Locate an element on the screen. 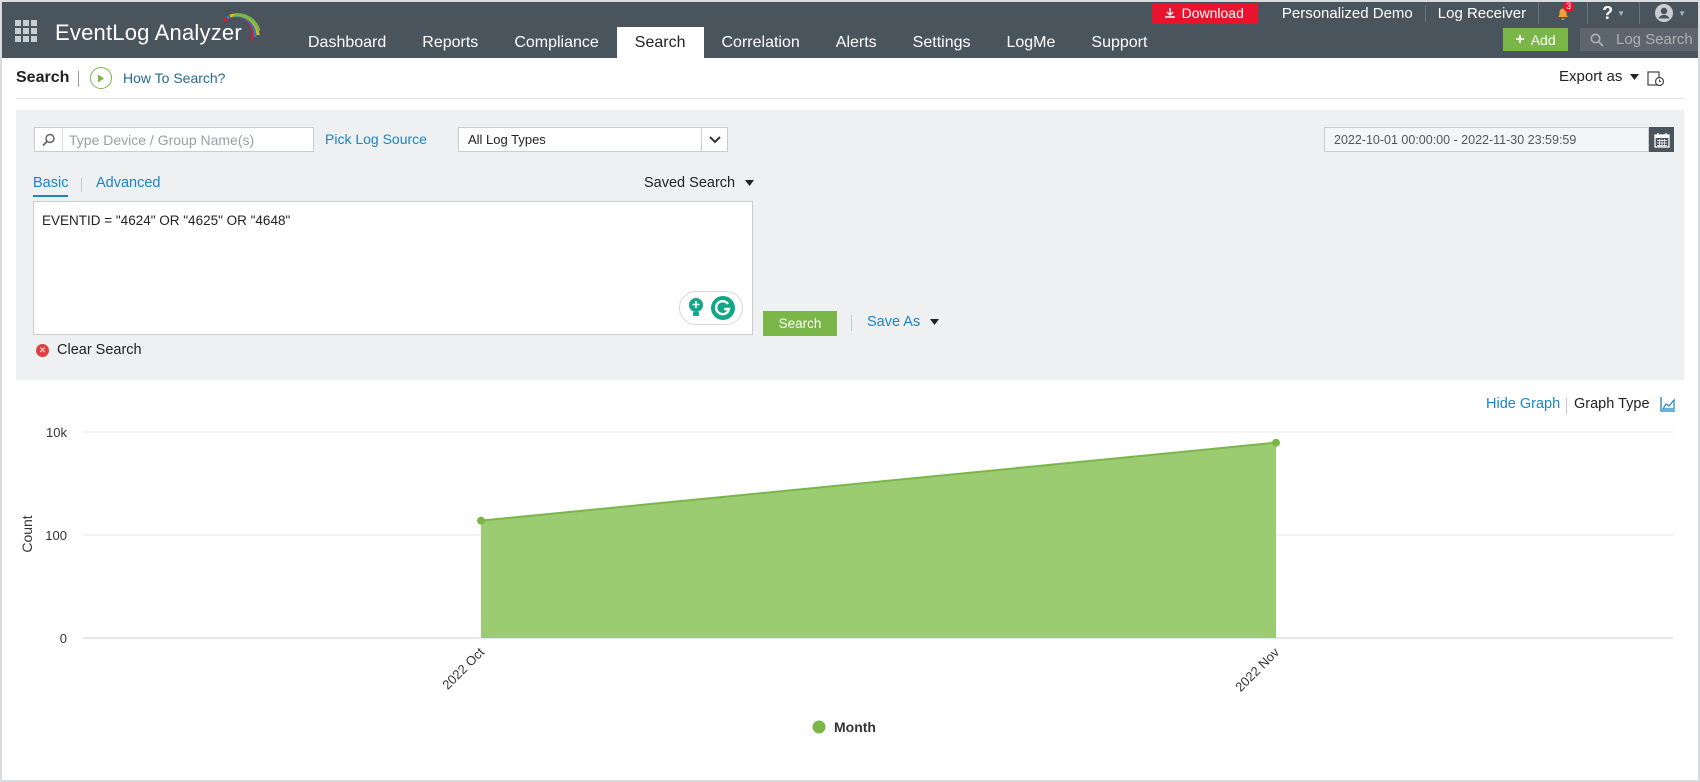 The width and height of the screenshot is (1700, 782). product-logo: EventLog Analyzer is located at coordinates (148, 32).